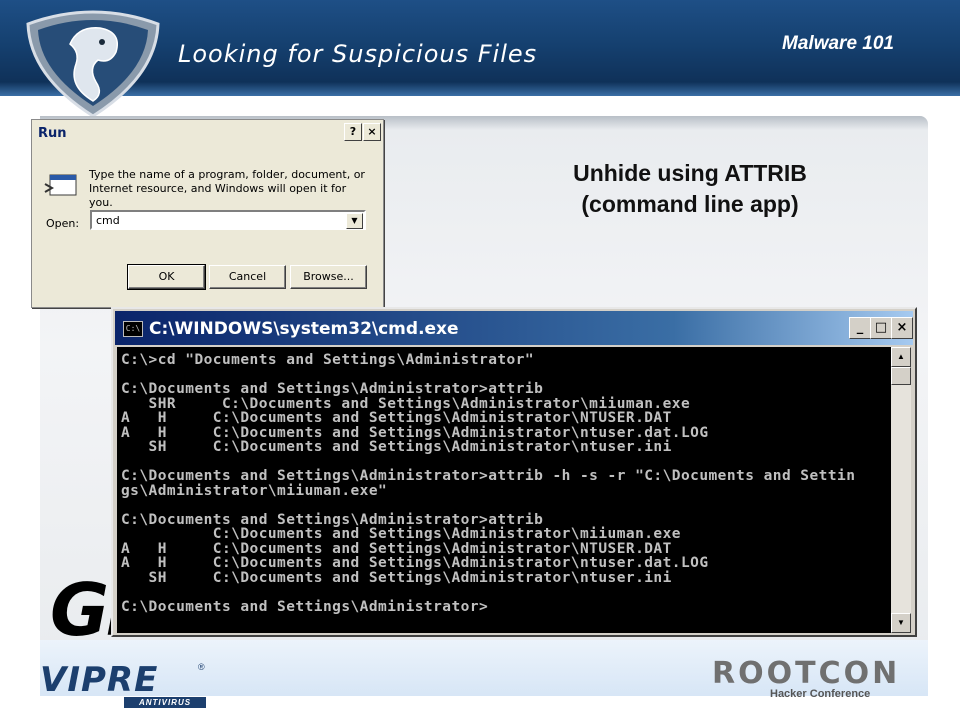  What do you see at coordinates (806, 673) in the screenshot?
I see `rootcon-wordmark: ROOTCON` at bounding box center [806, 673].